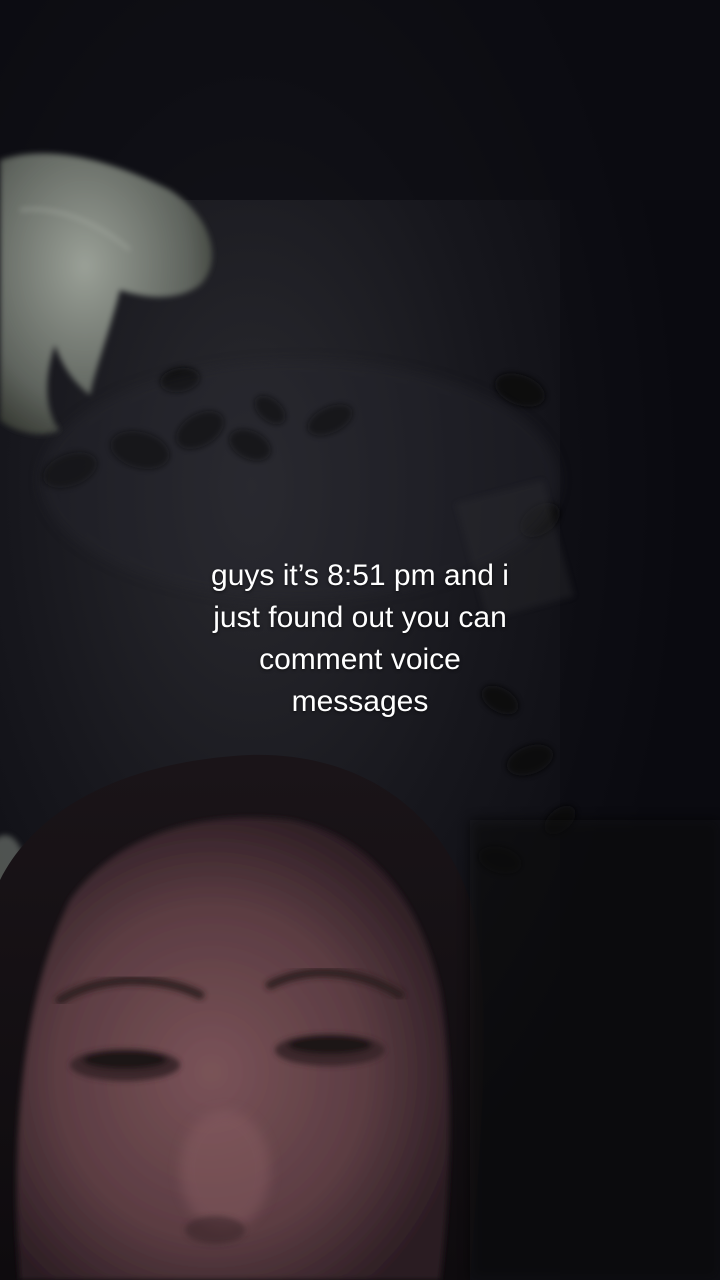 The image size is (720, 1280). What do you see at coordinates (360, 617) in the screenshot?
I see `caption-line-2: just found out you can` at bounding box center [360, 617].